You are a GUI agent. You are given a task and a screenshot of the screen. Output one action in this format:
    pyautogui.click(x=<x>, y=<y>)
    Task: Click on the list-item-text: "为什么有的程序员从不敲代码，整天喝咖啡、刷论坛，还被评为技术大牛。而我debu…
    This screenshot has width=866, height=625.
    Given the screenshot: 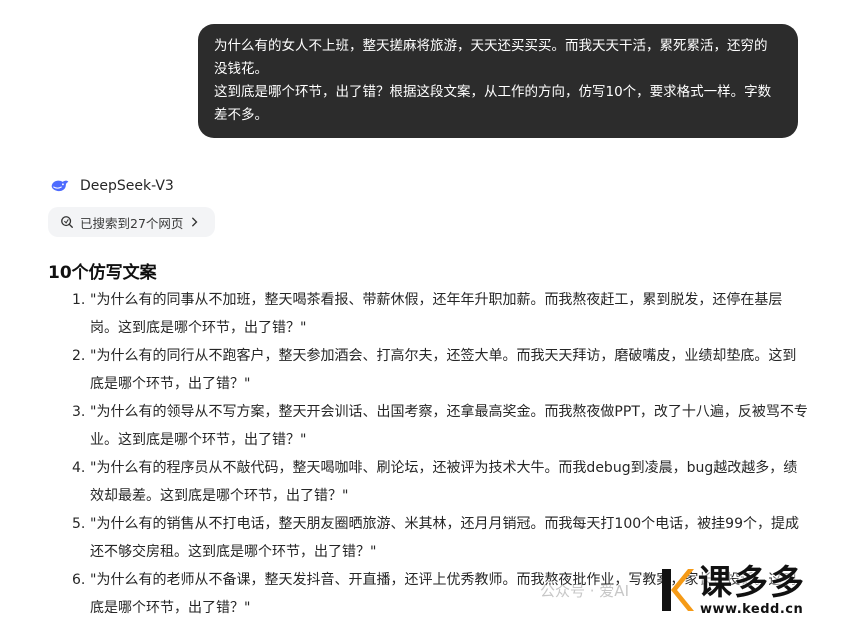 What is the action you would take?
    pyautogui.click(x=444, y=482)
    